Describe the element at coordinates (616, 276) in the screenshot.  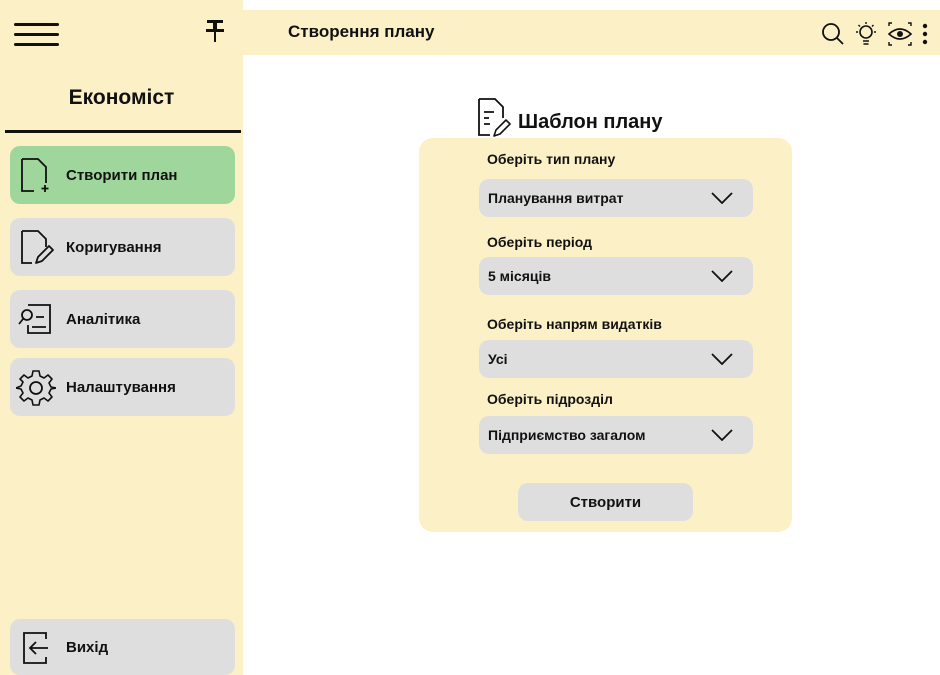
I see `period-select: 5 місяців` at that location.